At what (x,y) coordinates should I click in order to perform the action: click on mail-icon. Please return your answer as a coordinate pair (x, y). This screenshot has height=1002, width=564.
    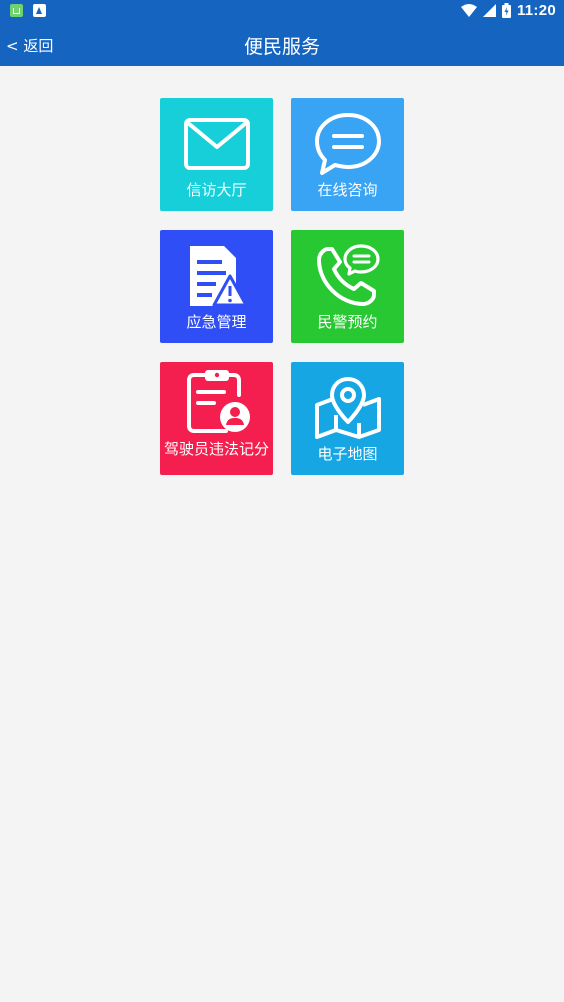
    Looking at the image, I should click on (216, 144).